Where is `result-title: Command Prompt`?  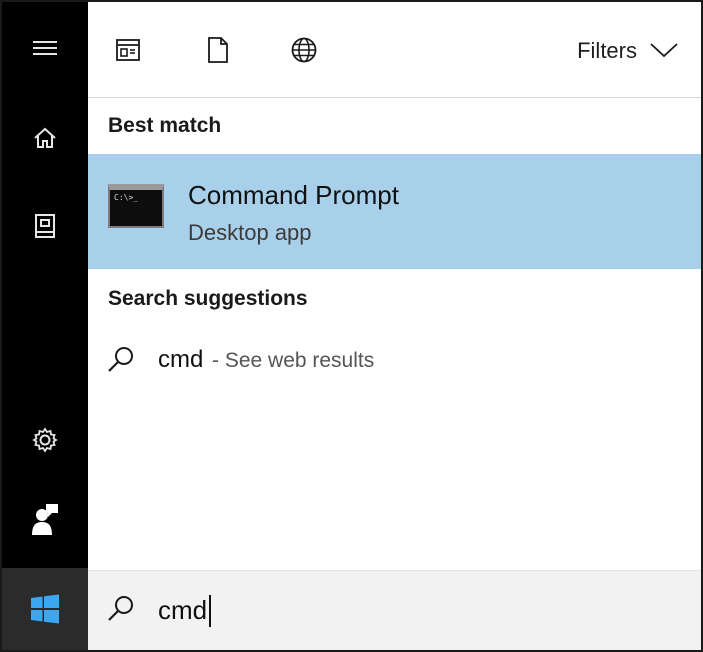 result-title: Command Prompt is located at coordinates (293, 195).